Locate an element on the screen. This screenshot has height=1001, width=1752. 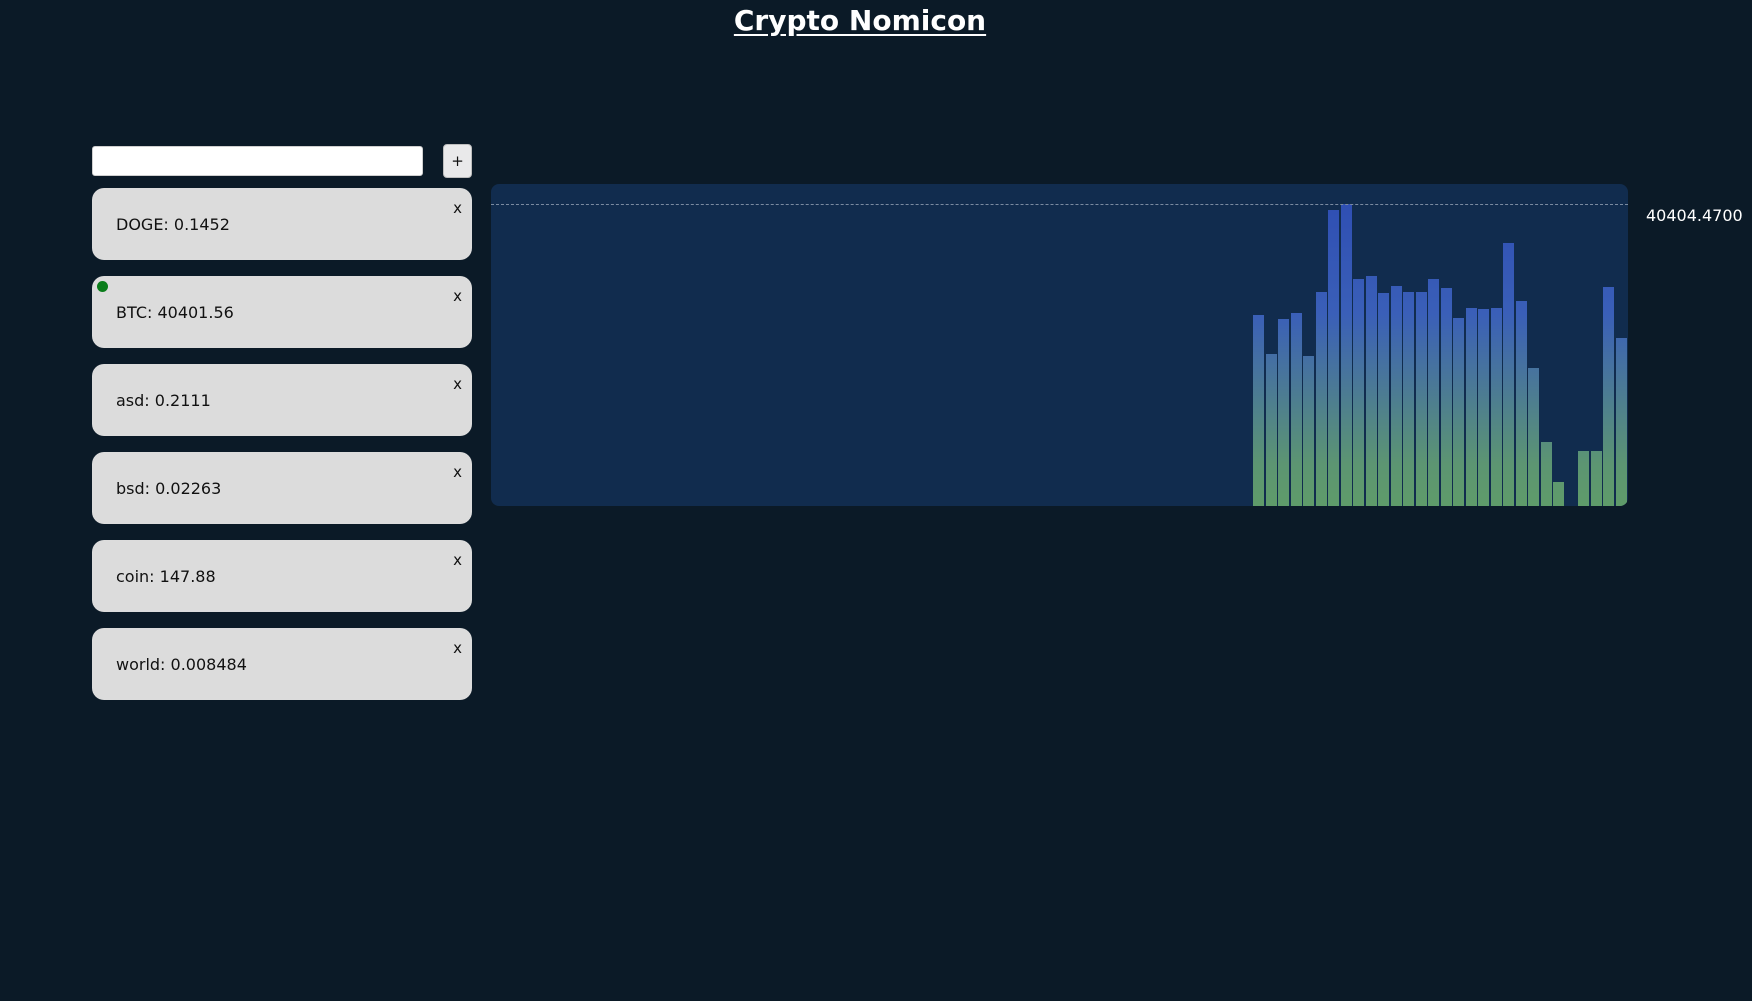
max-value-label: 40404.4700 is located at coordinates (1694, 215).